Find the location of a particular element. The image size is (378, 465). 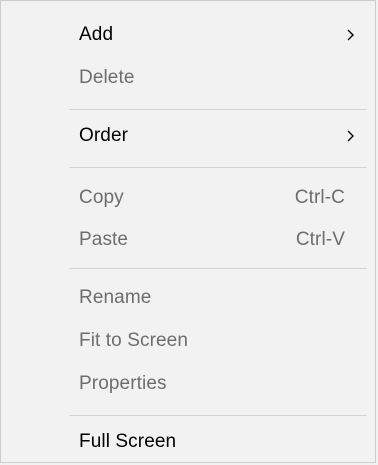

menu-item-order: Order is located at coordinates (219, 136).